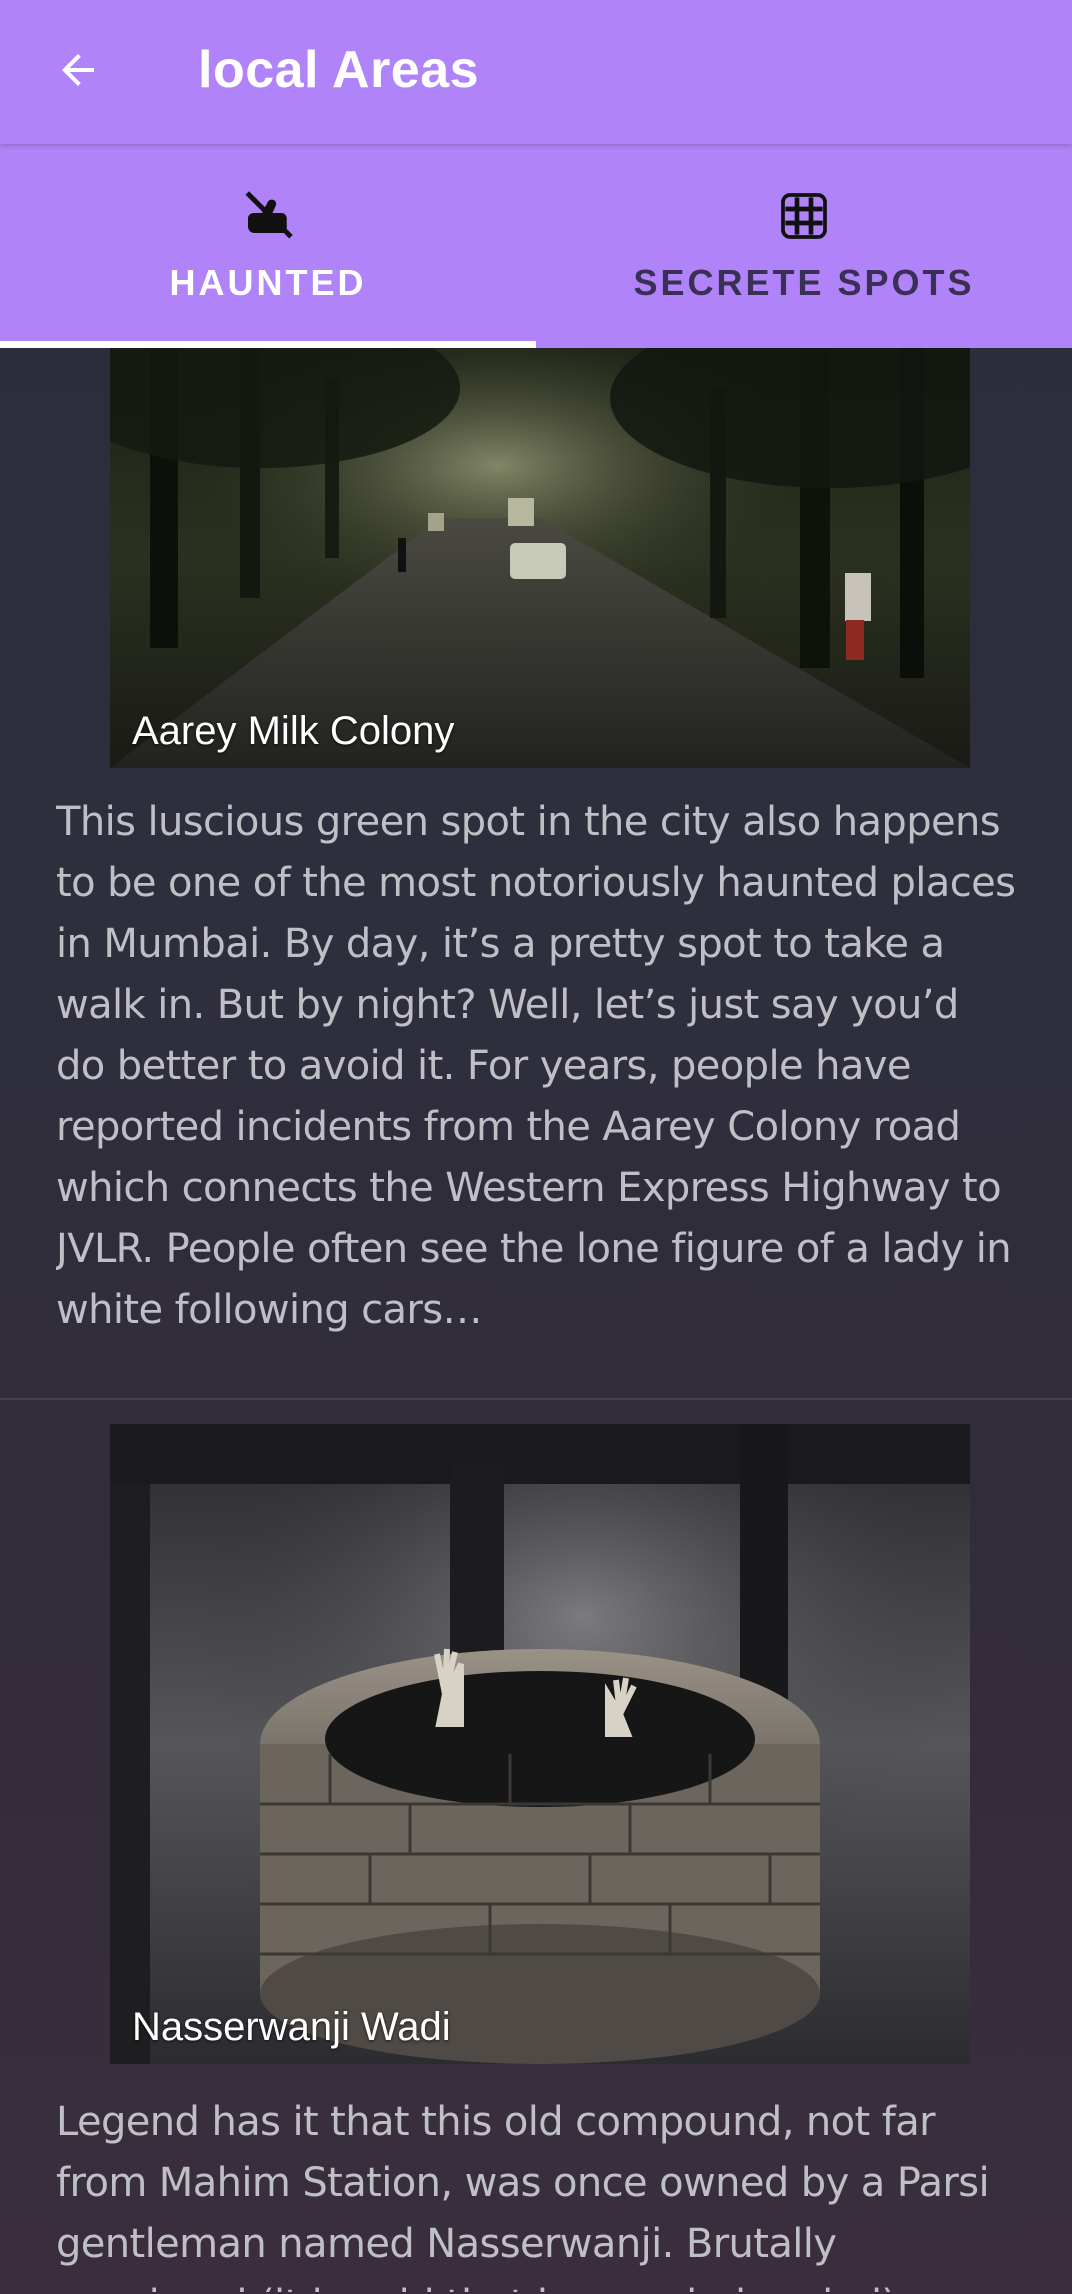  What do you see at coordinates (540, 558) in the screenshot?
I see `place-image: Aarey Milk Colony` at bounding box center [540, 558].